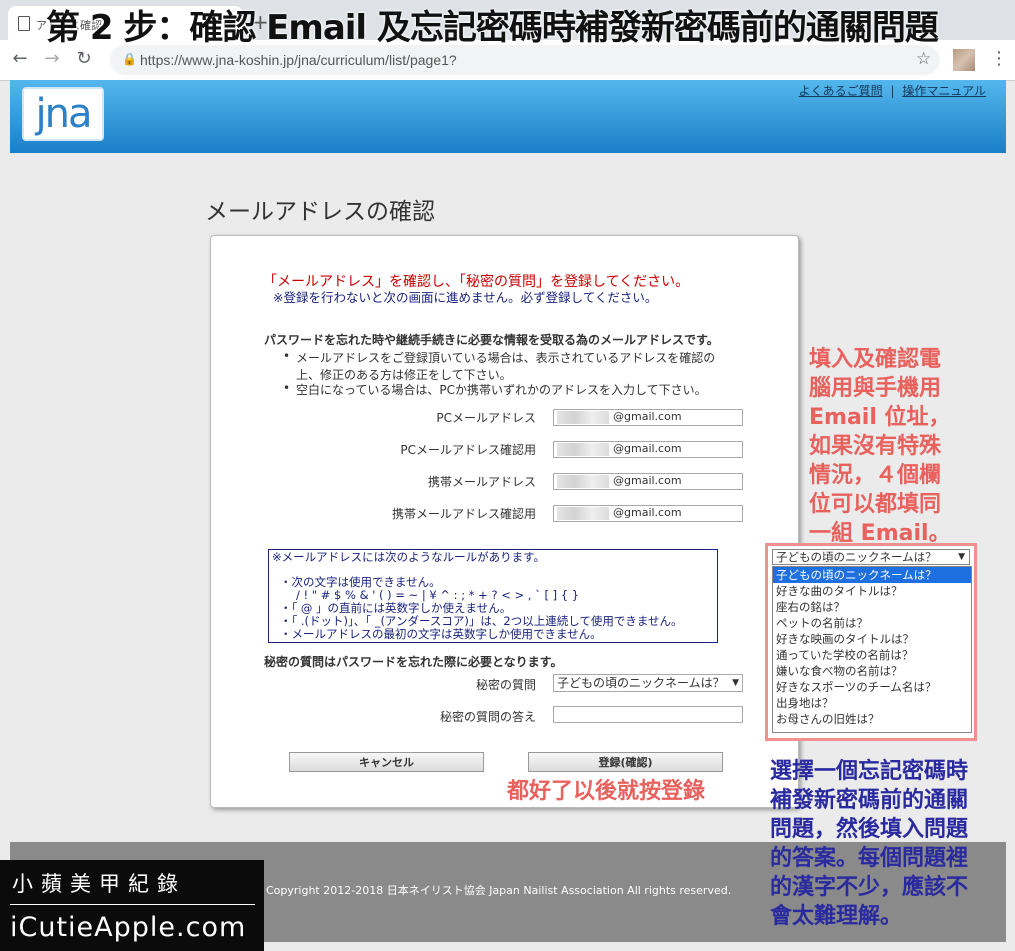  I want to click on bullet-2: • 空白になっている場合は、PCか携帯いずれかのアドレスを入力して下さい。, so click(495, 389).